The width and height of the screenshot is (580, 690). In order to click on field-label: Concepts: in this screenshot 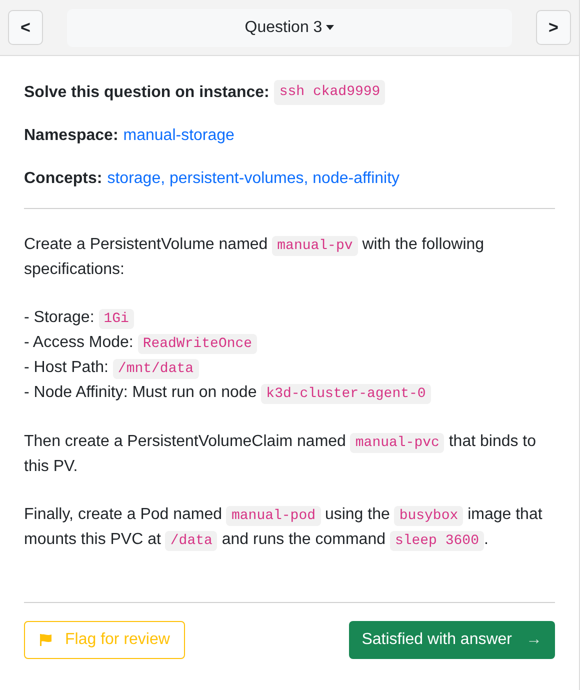, I will do `click(63, 179)`.